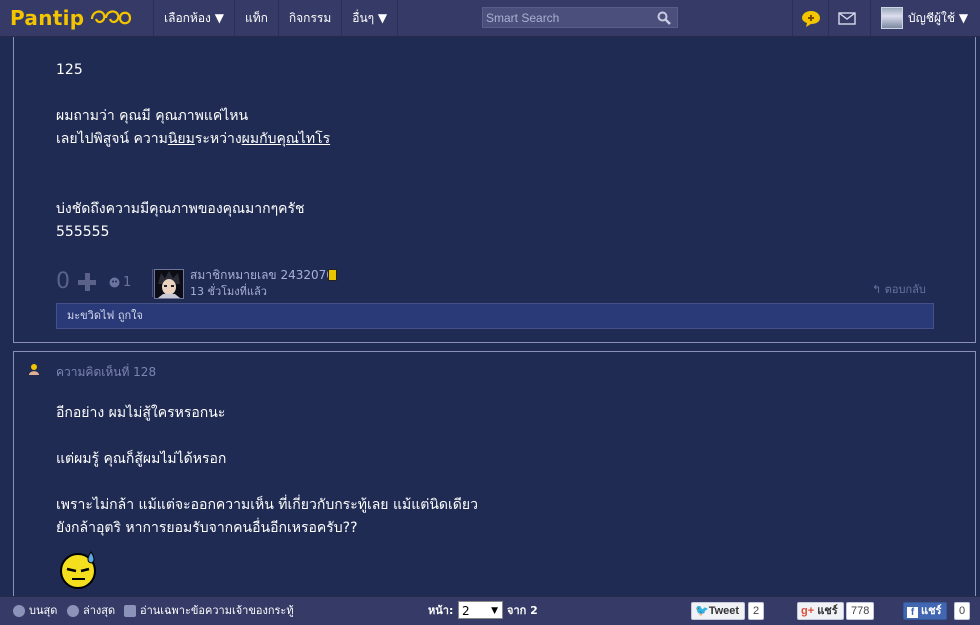 Image resolution: width=980 pixels, height=625 pixels. I want to click on account-name: บัญชีผู้ใช้ ▼, so click(938, 18).